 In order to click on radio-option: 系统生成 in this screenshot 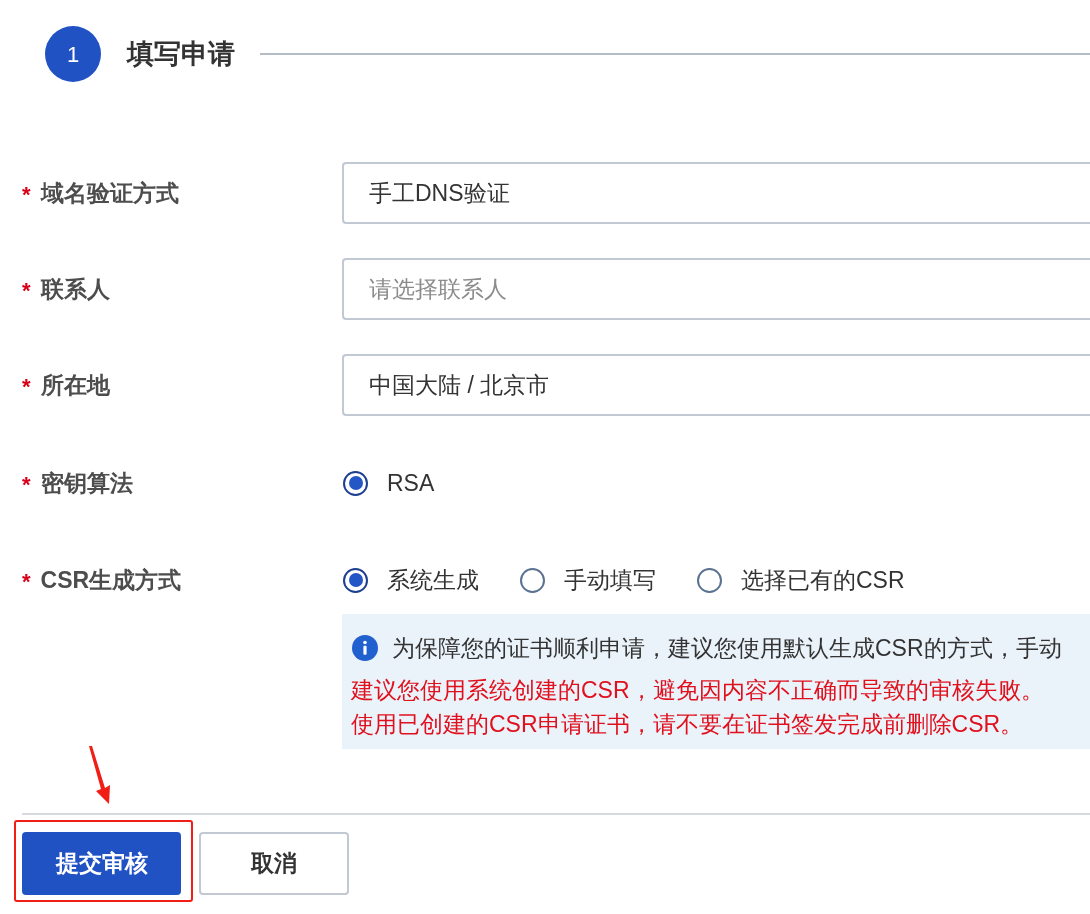, I will do `click(411, 580)`.